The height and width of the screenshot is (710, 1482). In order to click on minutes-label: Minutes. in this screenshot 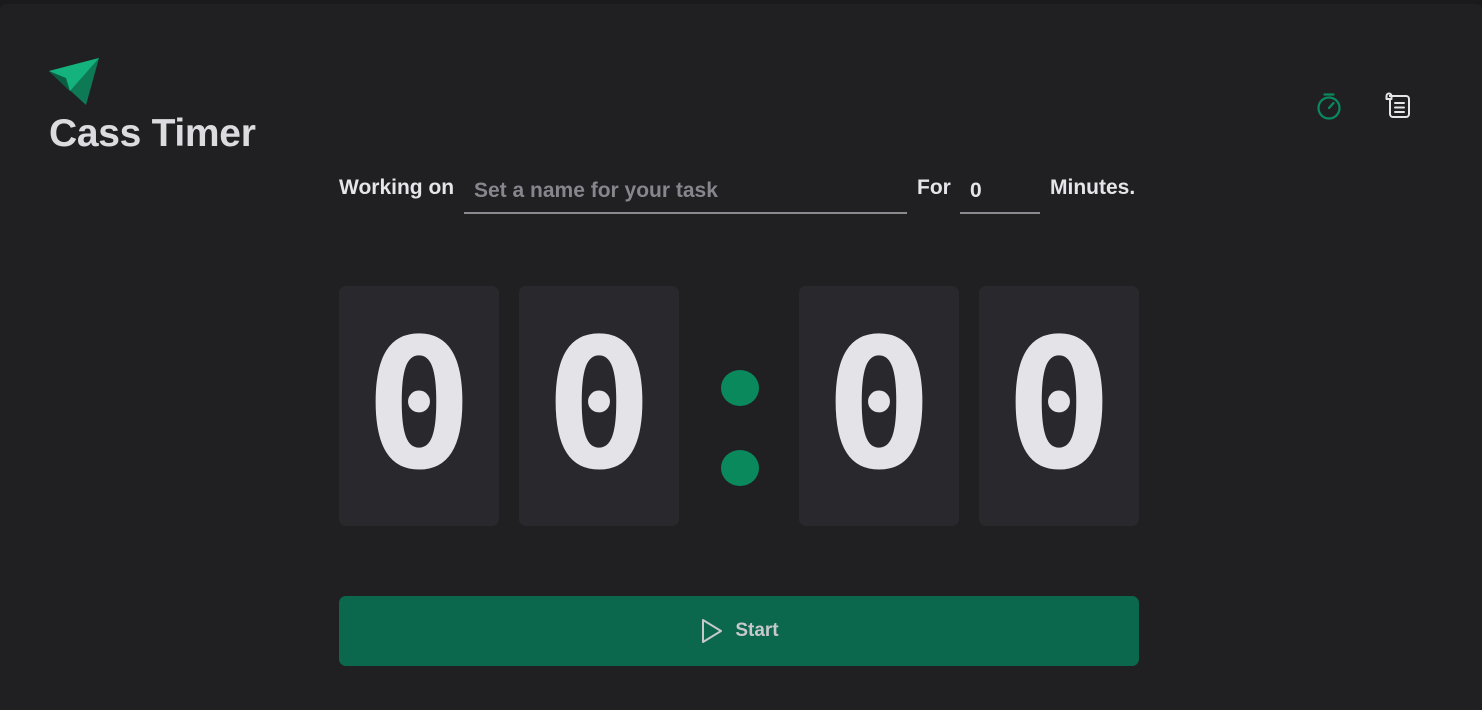, I will do `click(1093, 187)`.